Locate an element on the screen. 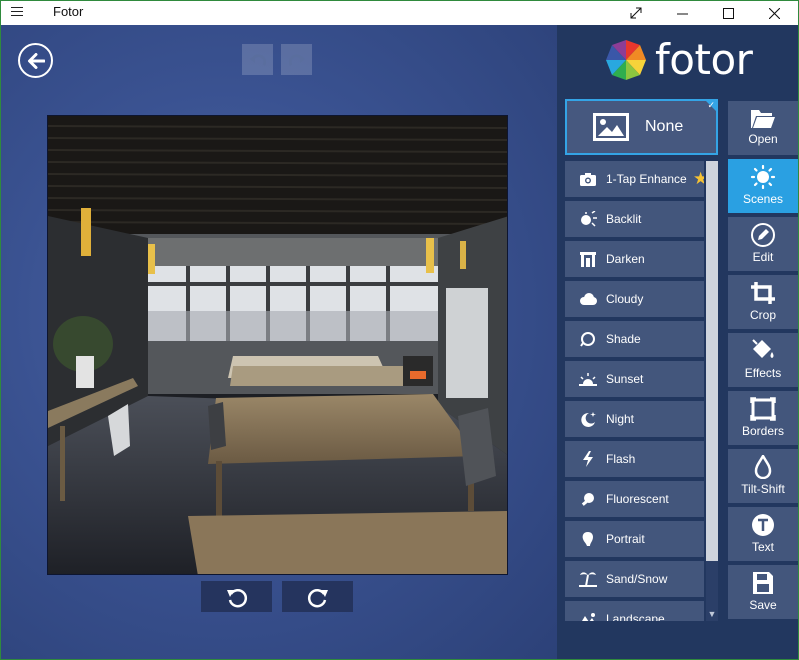 The width and height of the screenshot is (799, 660). tool-edit: Edit is located at coordinates (763, 244).